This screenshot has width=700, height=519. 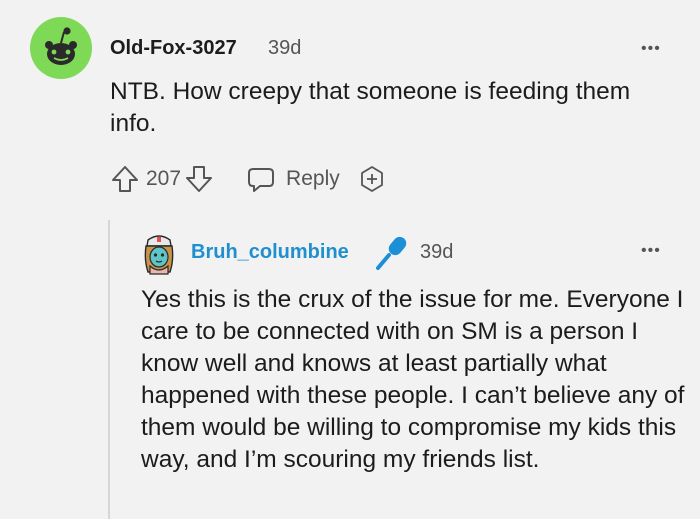 I want to click on microphone-icon, so click(x=392, y=252).